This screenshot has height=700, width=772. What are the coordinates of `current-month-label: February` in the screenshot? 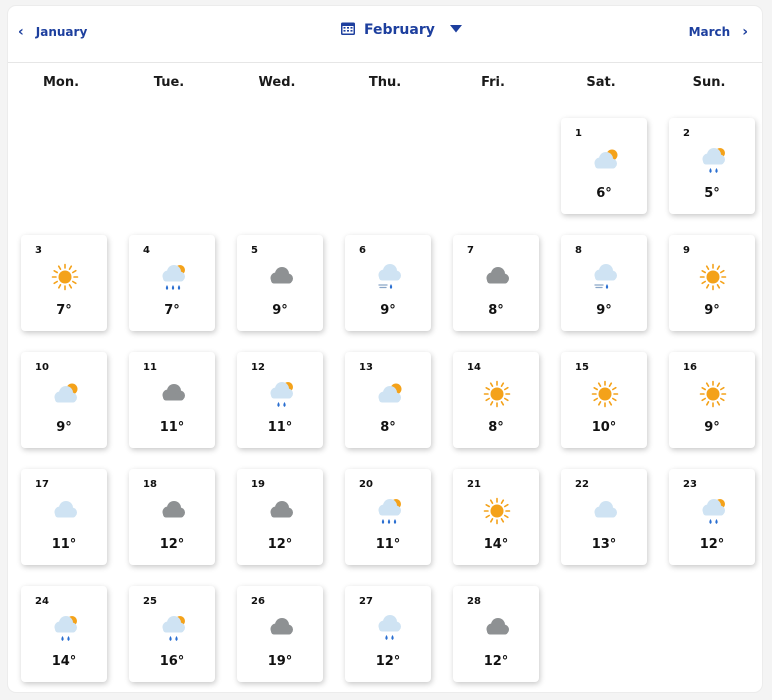 It's located at (399, 30).